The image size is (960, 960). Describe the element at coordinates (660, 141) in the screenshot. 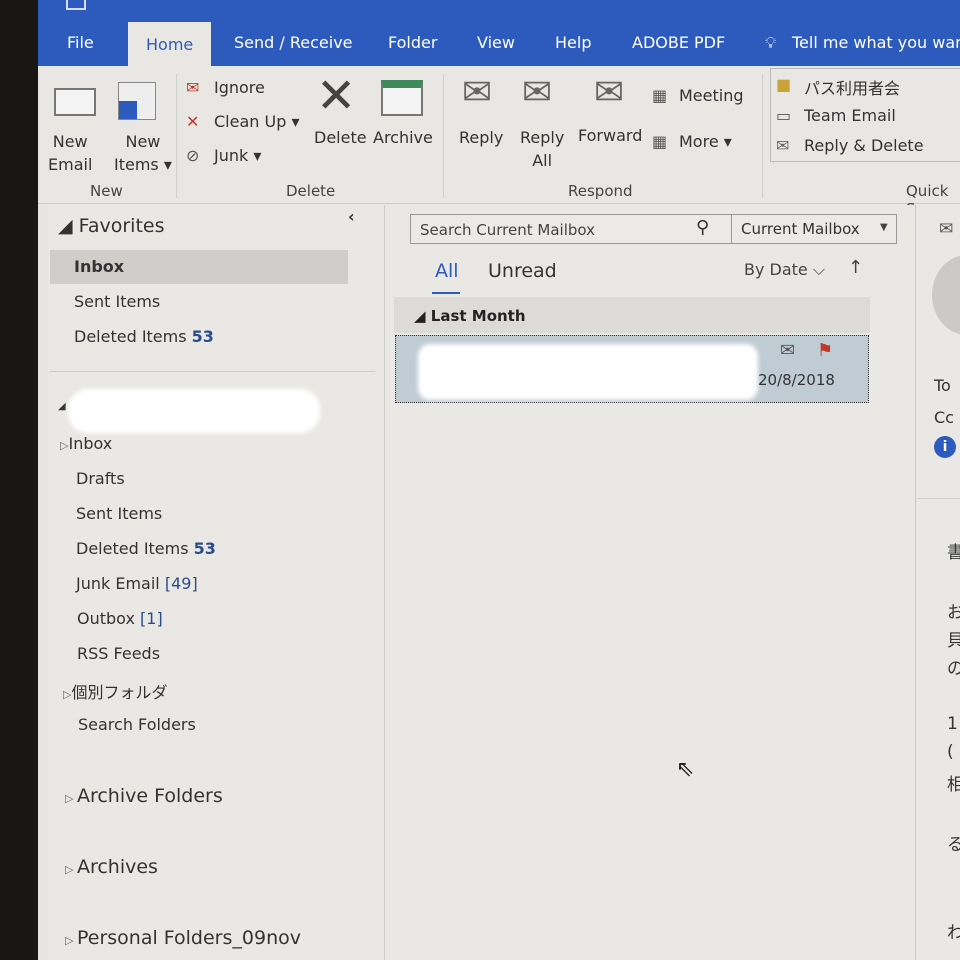

I see `more-icon: ▦` at that location.